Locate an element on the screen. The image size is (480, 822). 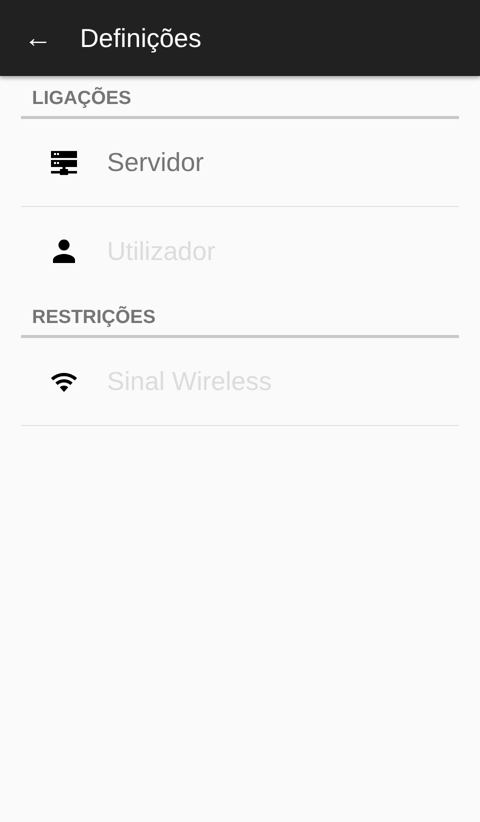
person-icon is located at coordinates (64, 251).